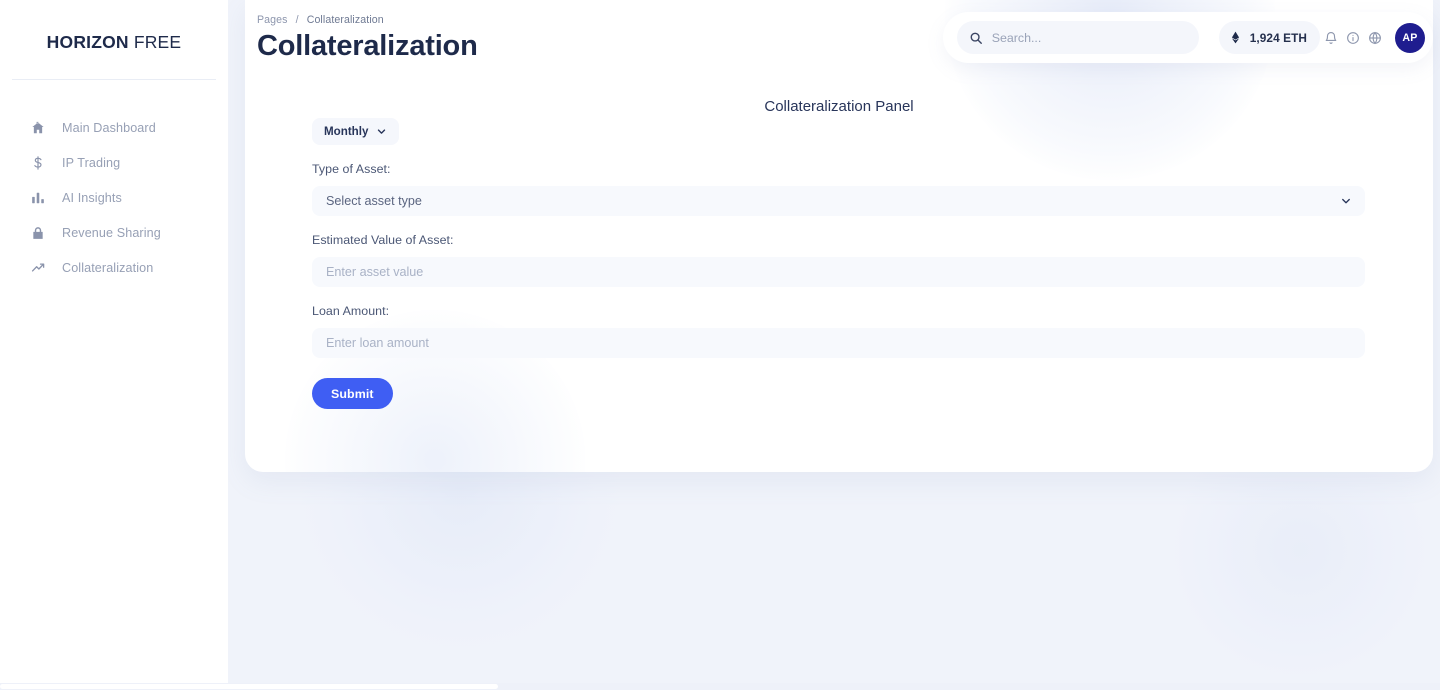 The height and width of the screenshot is (690, 1440). I want to click on loan-amount-field, so click(838, 343).